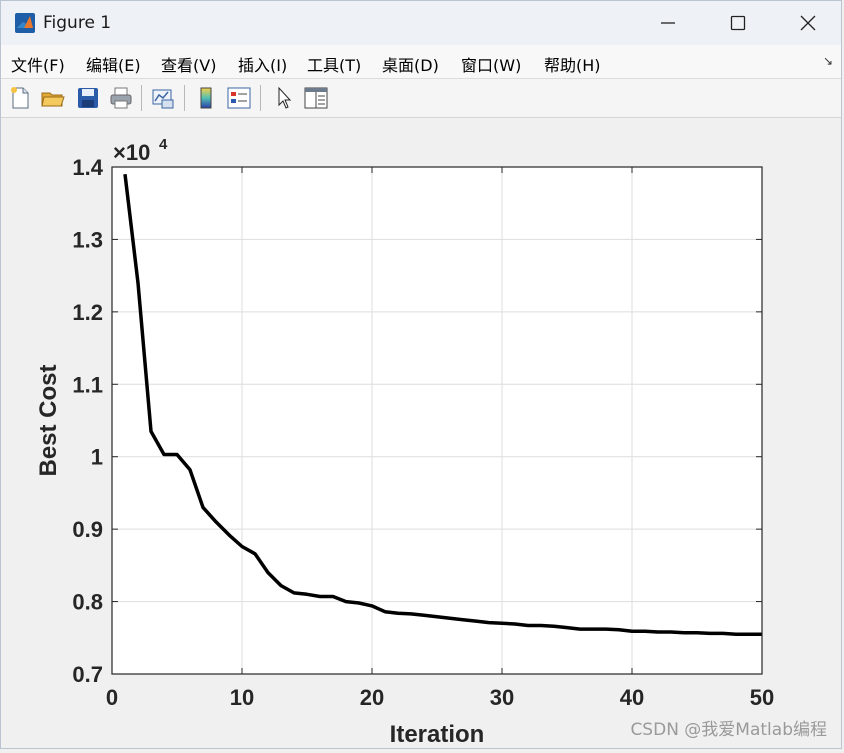 The width and height of the screenshot is (844, 753). I want to click on y-tick-label: 0.8, so click(87, 602).